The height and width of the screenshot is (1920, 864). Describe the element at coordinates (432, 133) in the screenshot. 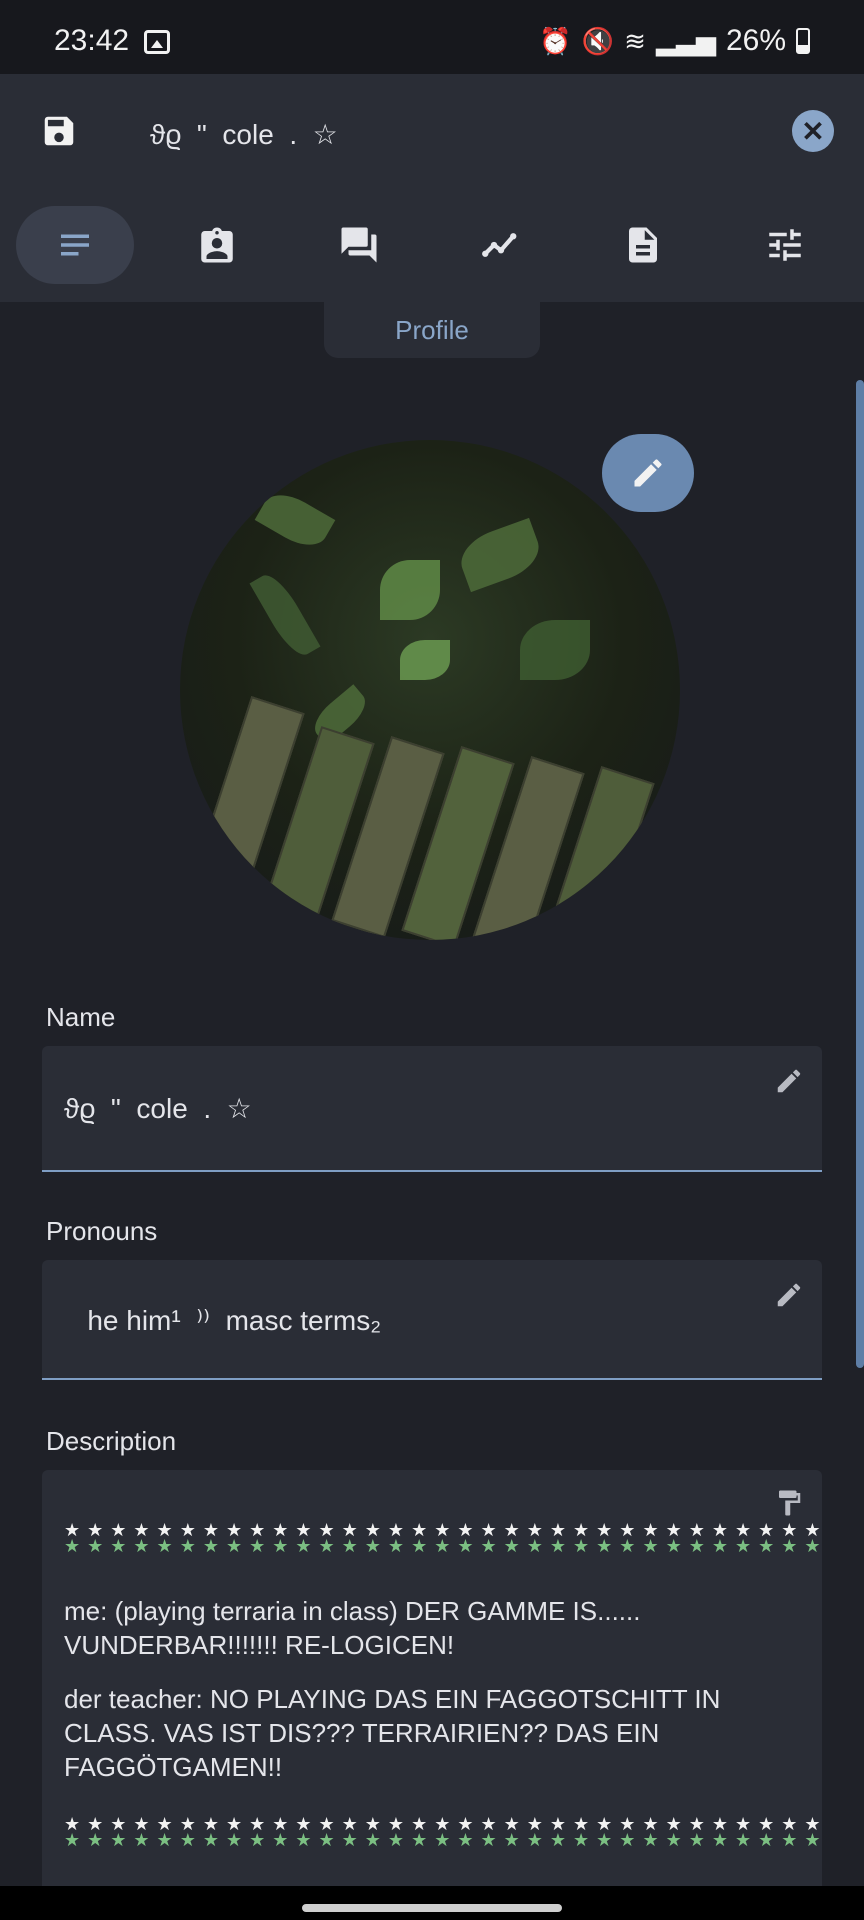

I see `app-header: ϑϱ " cole . ☆ ✕` at that location.